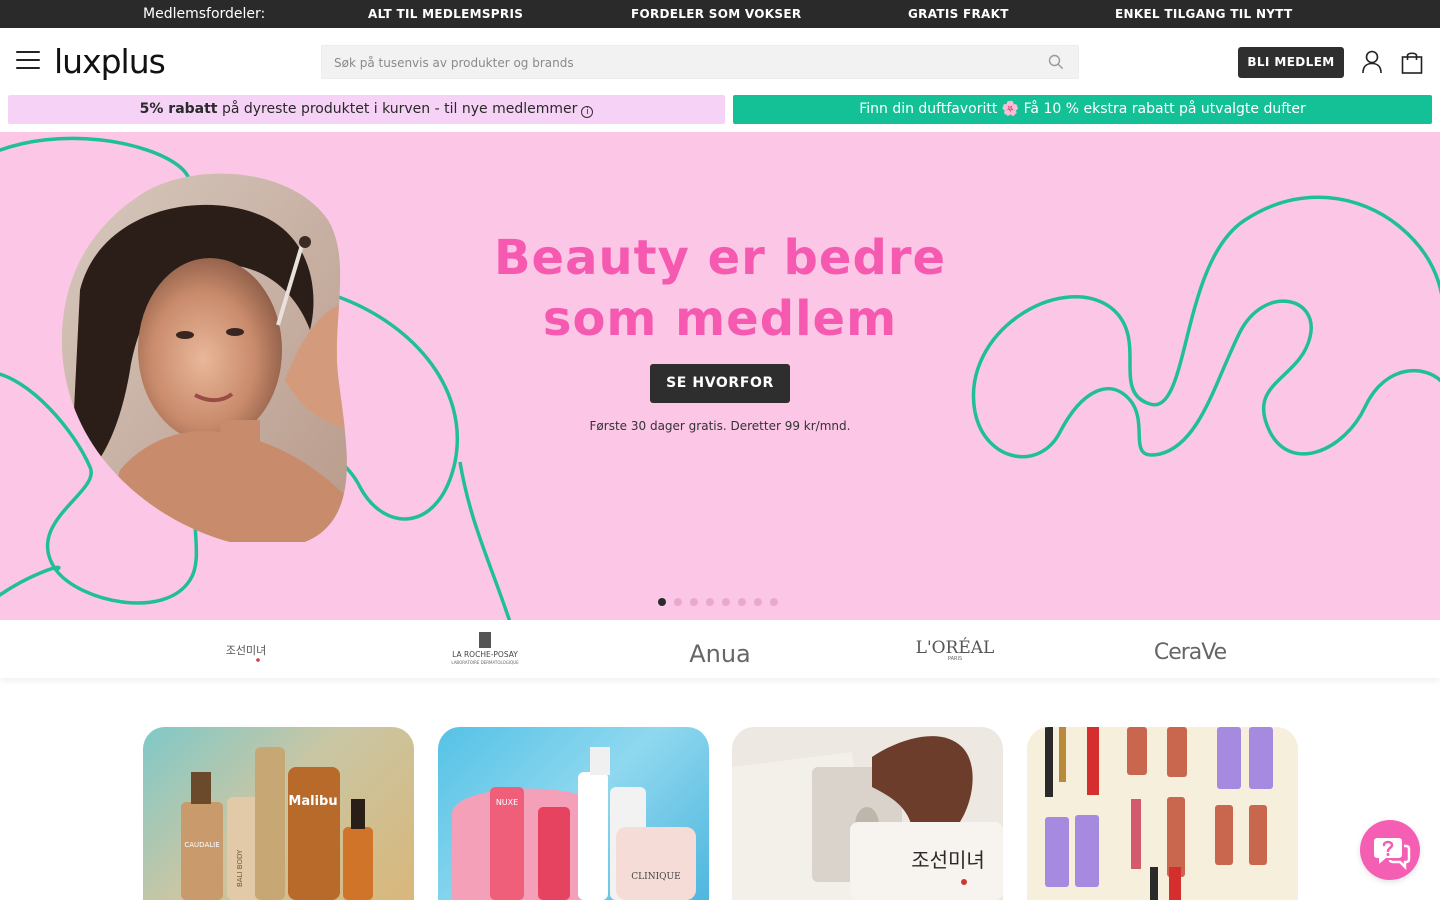  What do you see at coordinates (716, 14) in the screenshot?
I see `benefit-growing: FORDELER SOM VOKSER` at bounding box center [716, 14].